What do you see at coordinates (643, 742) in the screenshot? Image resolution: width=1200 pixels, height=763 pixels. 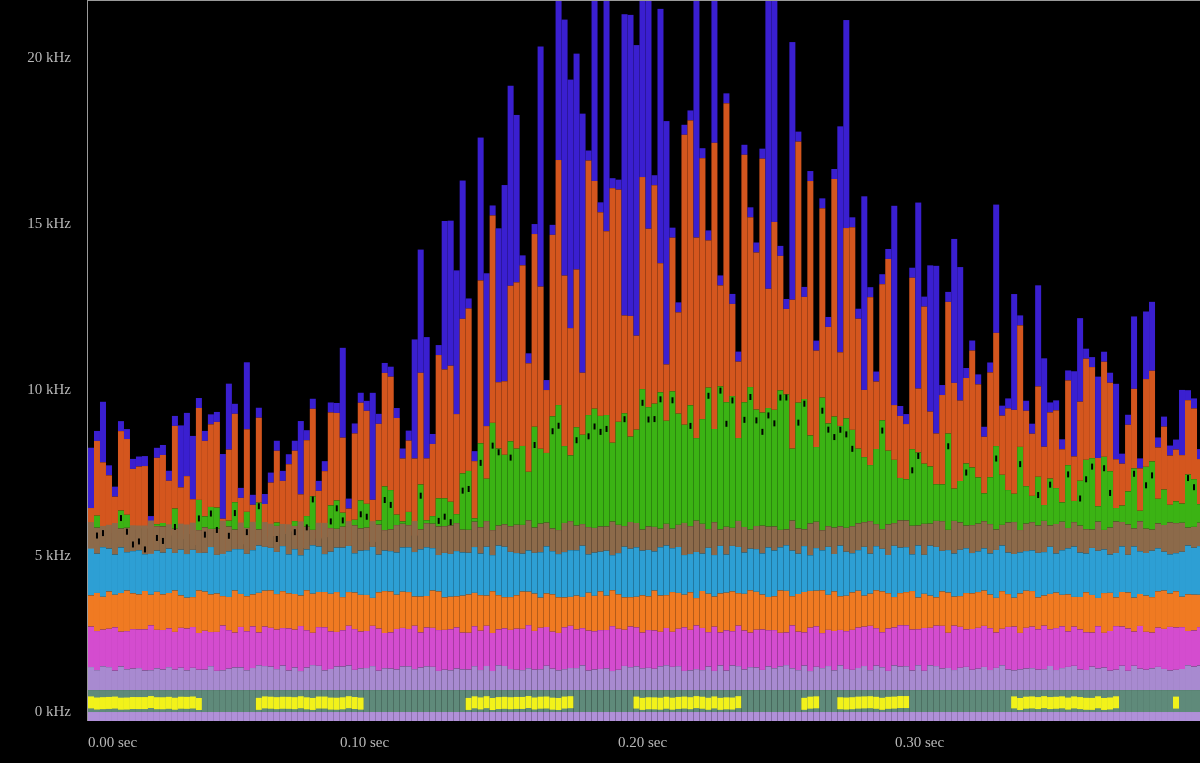 I see `axis-tick-label: 0.20 sec` at bounding box center [643, 742].